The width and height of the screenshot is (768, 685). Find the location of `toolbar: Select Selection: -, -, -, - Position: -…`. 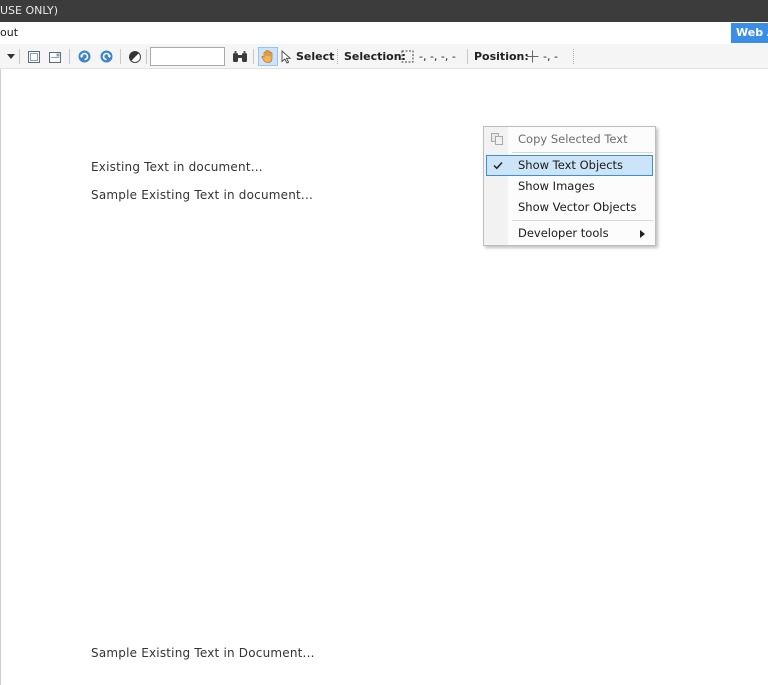

toolbar: Select Selection: -, -, -, - Position: -… is located at coordinates (384, 56).